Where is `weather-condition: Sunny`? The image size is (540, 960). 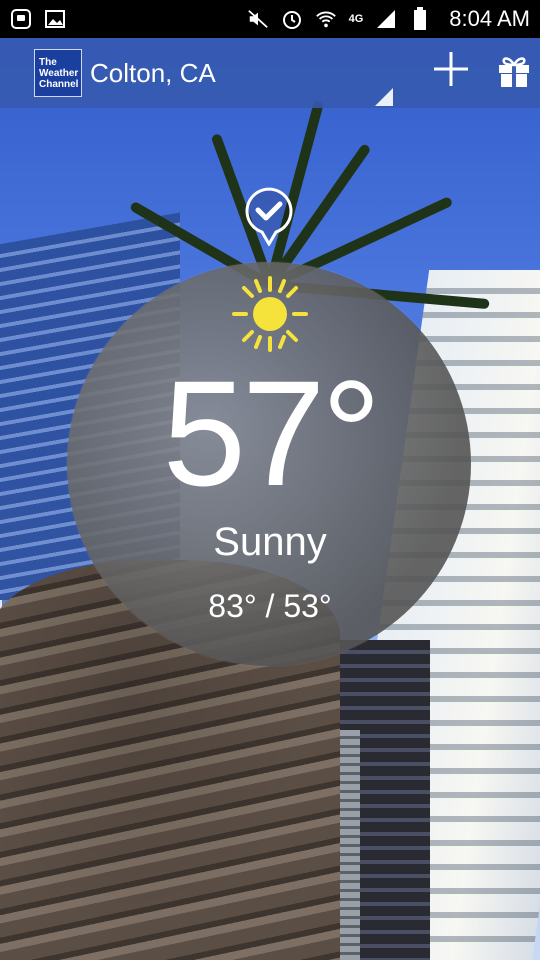 weather-condition: Sunny is located at coordinates (270, 542).